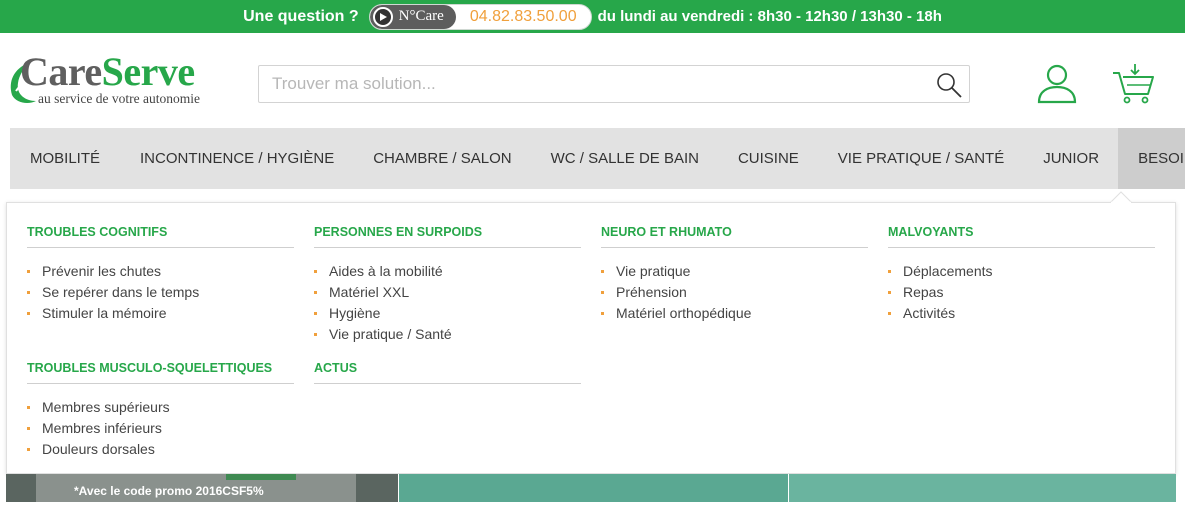  Describe the element at coordinates (1057, 83) in the screenshot. I see `user-icon` at that location.